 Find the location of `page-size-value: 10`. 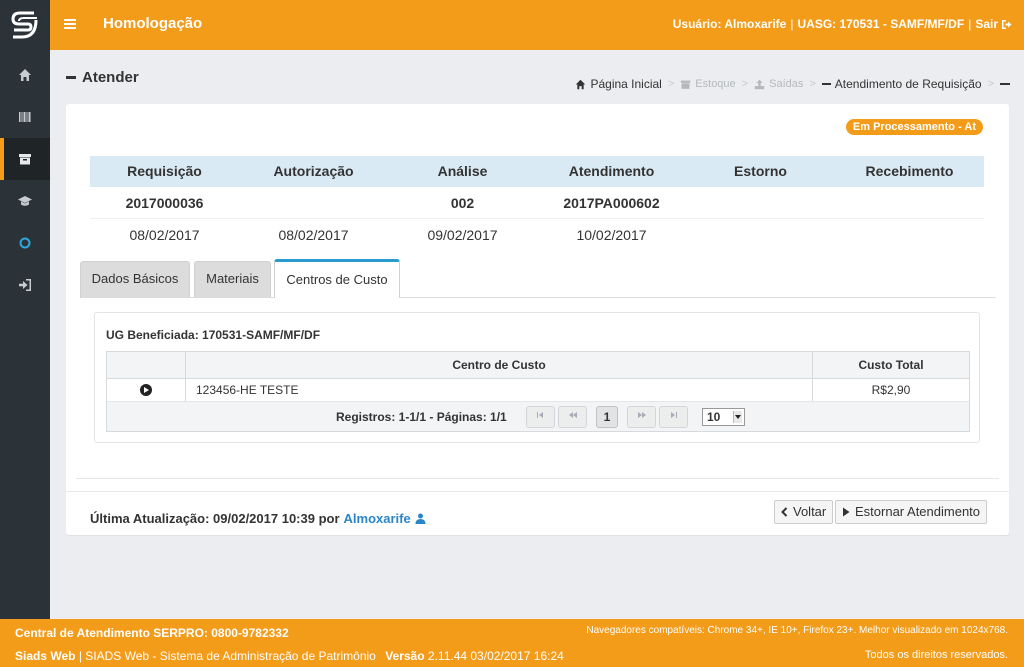

page-size-value: 10 is located at coordinates (714, 417).